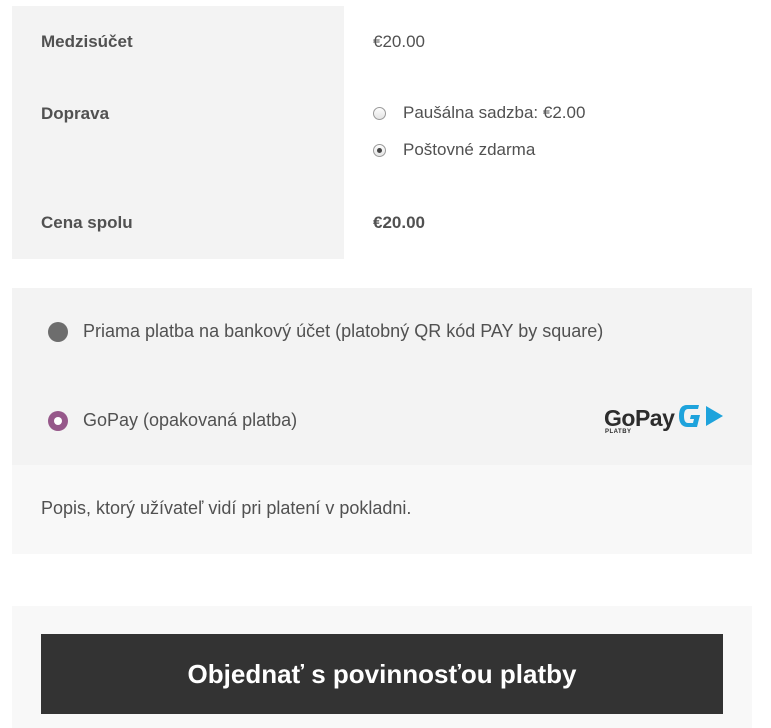 The width and height of the screenshot is (771, 728). Describe the element at coordinates (618, 432) in the screenshot. I see `gopay-logo-sub: PLATBY` at that location.